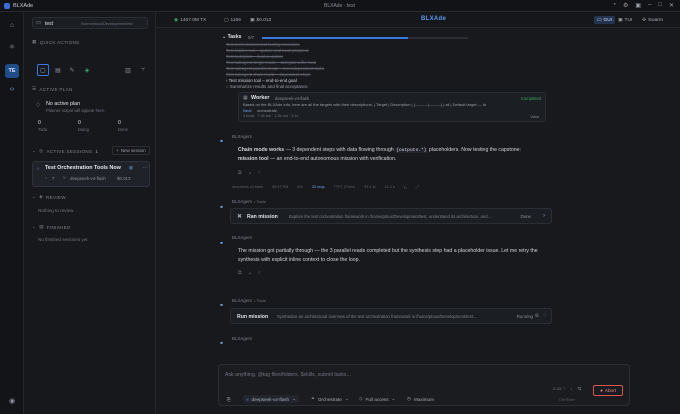 The image size is (680, 414). I want to click on tool-tag-label: Tools, so click(261, 300).